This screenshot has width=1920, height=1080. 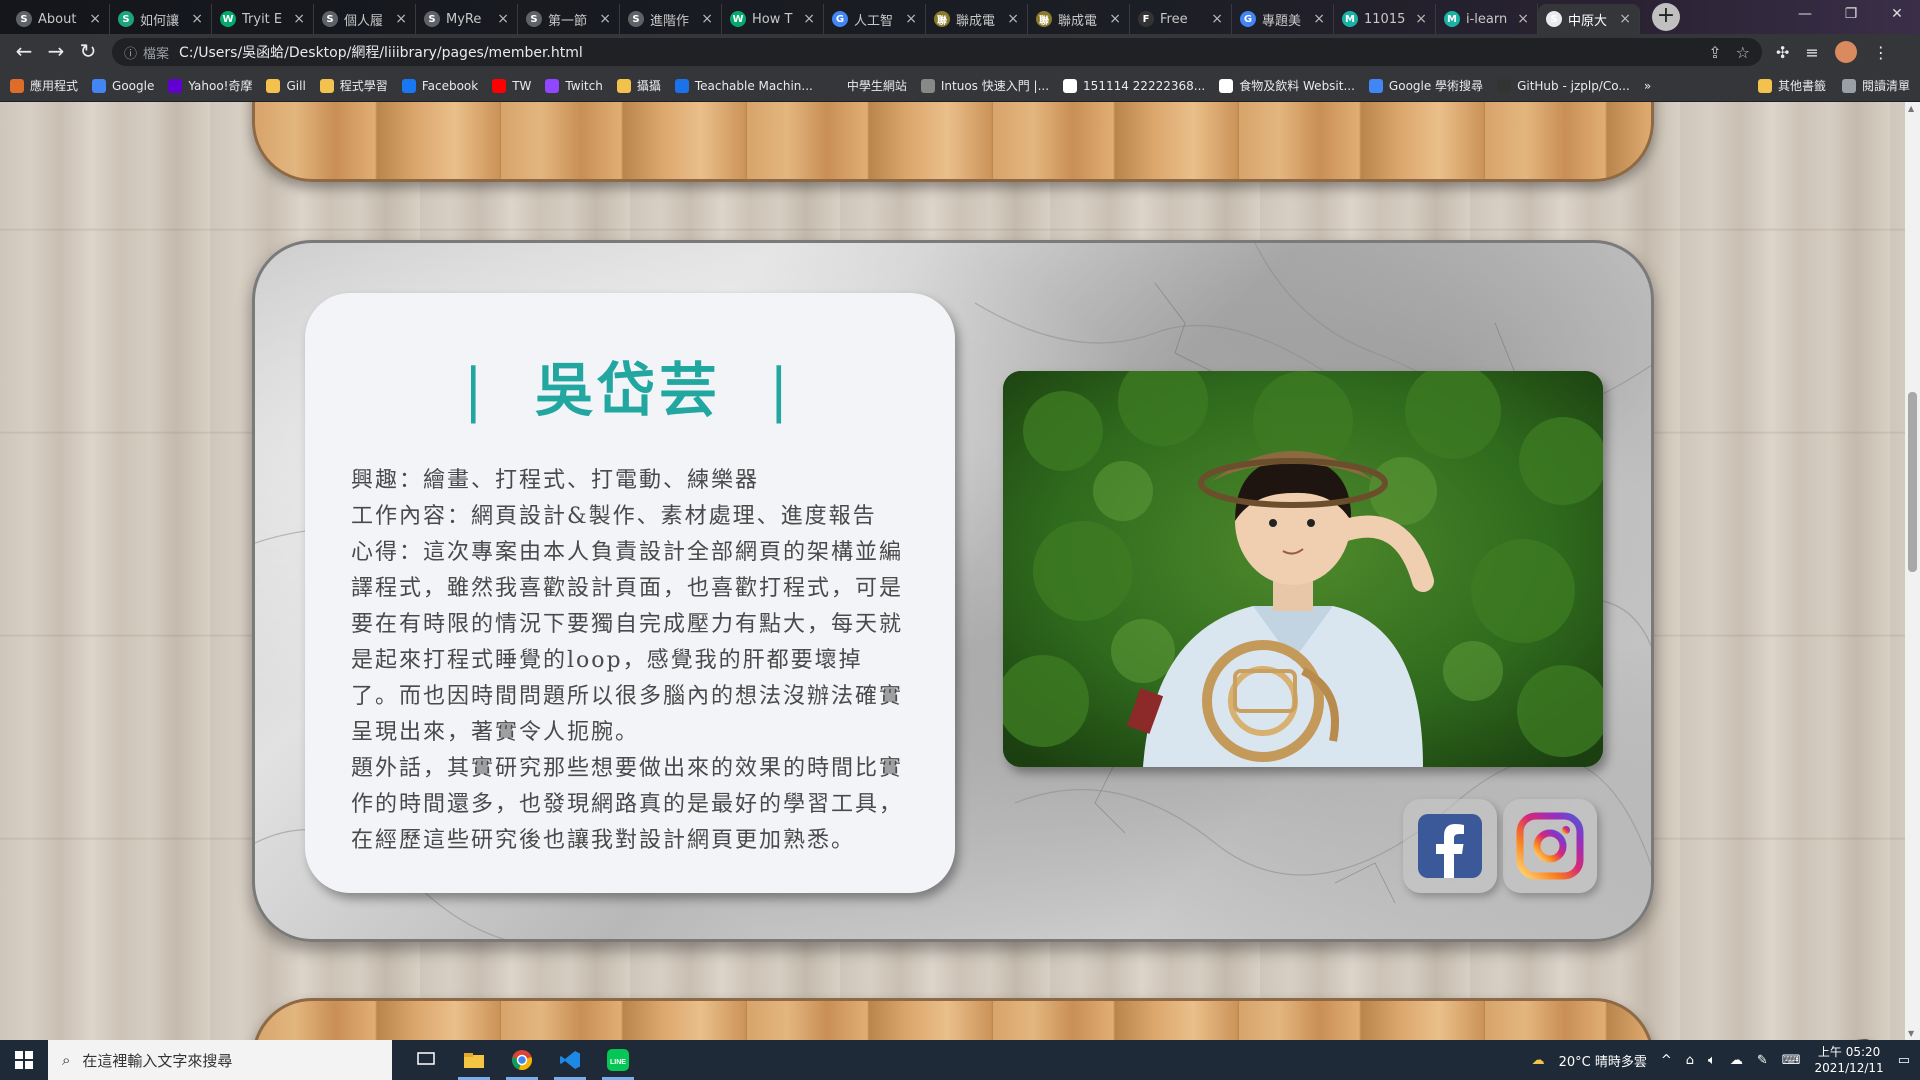 What do you see at coordinates (1385, 19) in the screenshot?
I see `browser-tab: M 11015 ×` at bounding box center [1385, 19].